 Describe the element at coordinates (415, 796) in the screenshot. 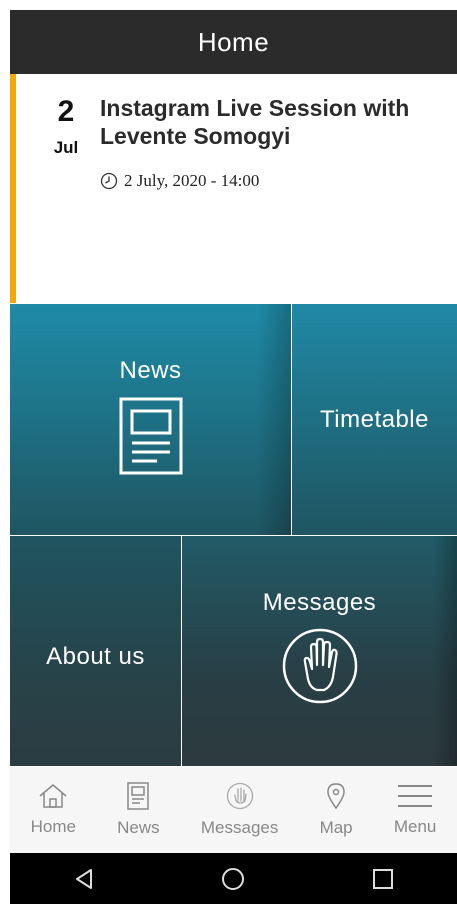

I see `hamburger-icon` at that location.